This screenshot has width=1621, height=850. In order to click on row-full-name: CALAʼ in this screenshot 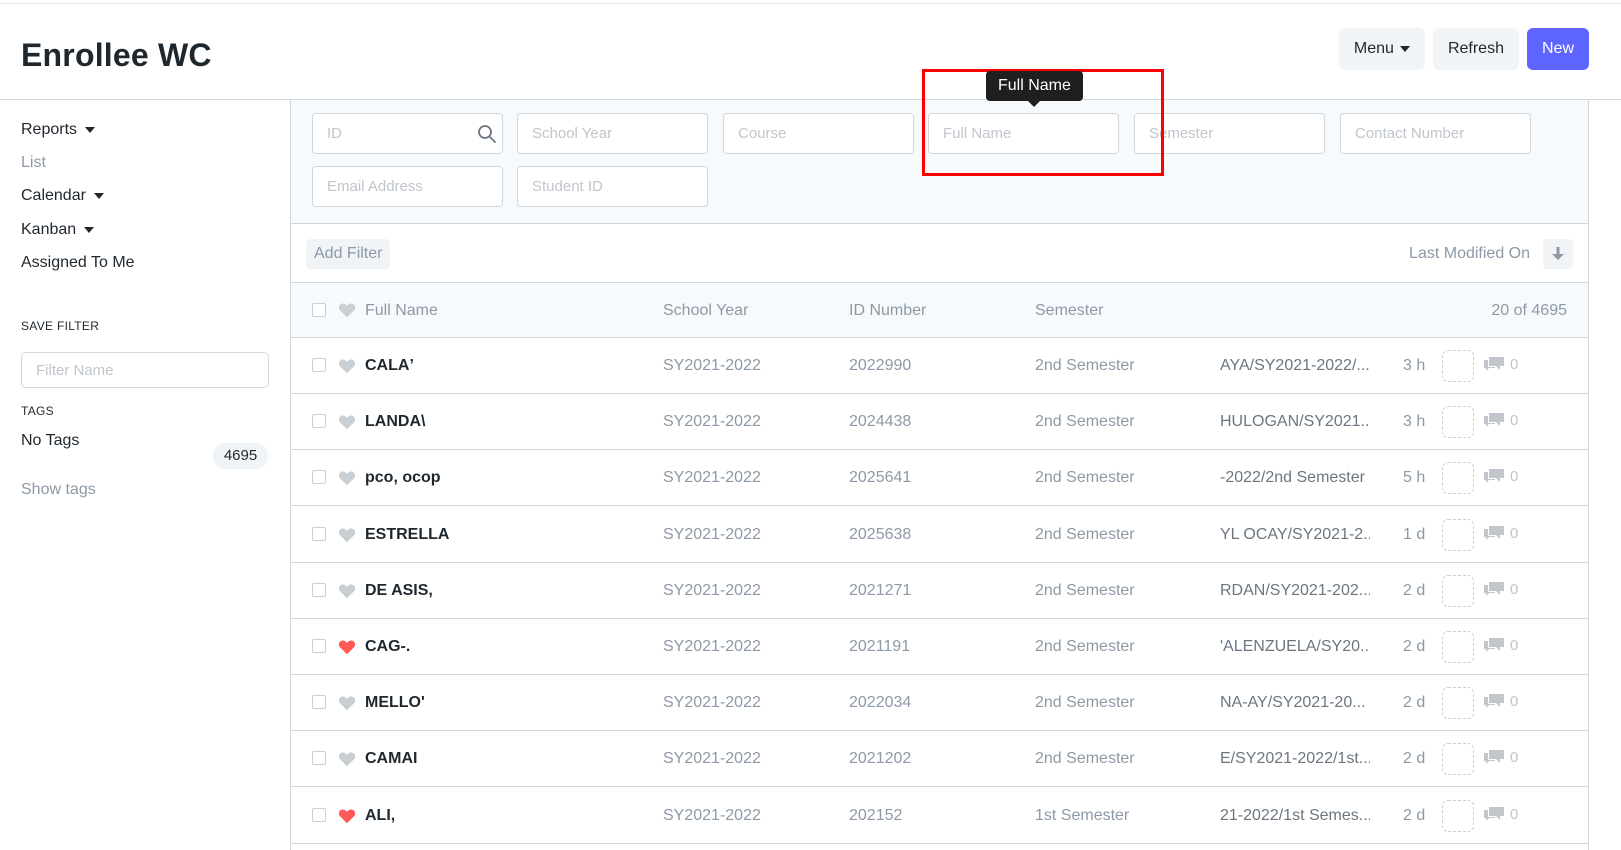, I will do `click(389, 366)`.